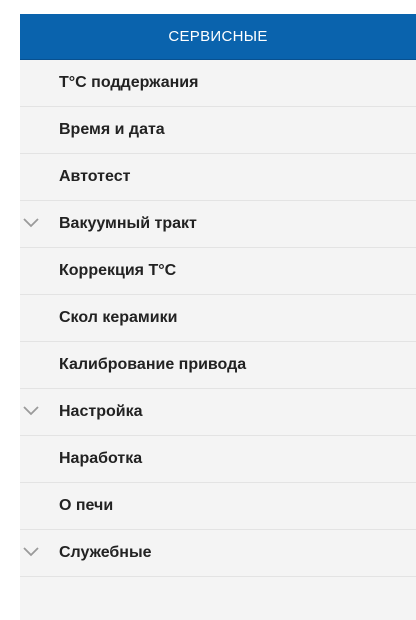  What do you see at coordinates (218, 224) in the screenshot?
I see `menu-item-vacuum-line: Вакуумный тракт` at bounding box center [218, 224].